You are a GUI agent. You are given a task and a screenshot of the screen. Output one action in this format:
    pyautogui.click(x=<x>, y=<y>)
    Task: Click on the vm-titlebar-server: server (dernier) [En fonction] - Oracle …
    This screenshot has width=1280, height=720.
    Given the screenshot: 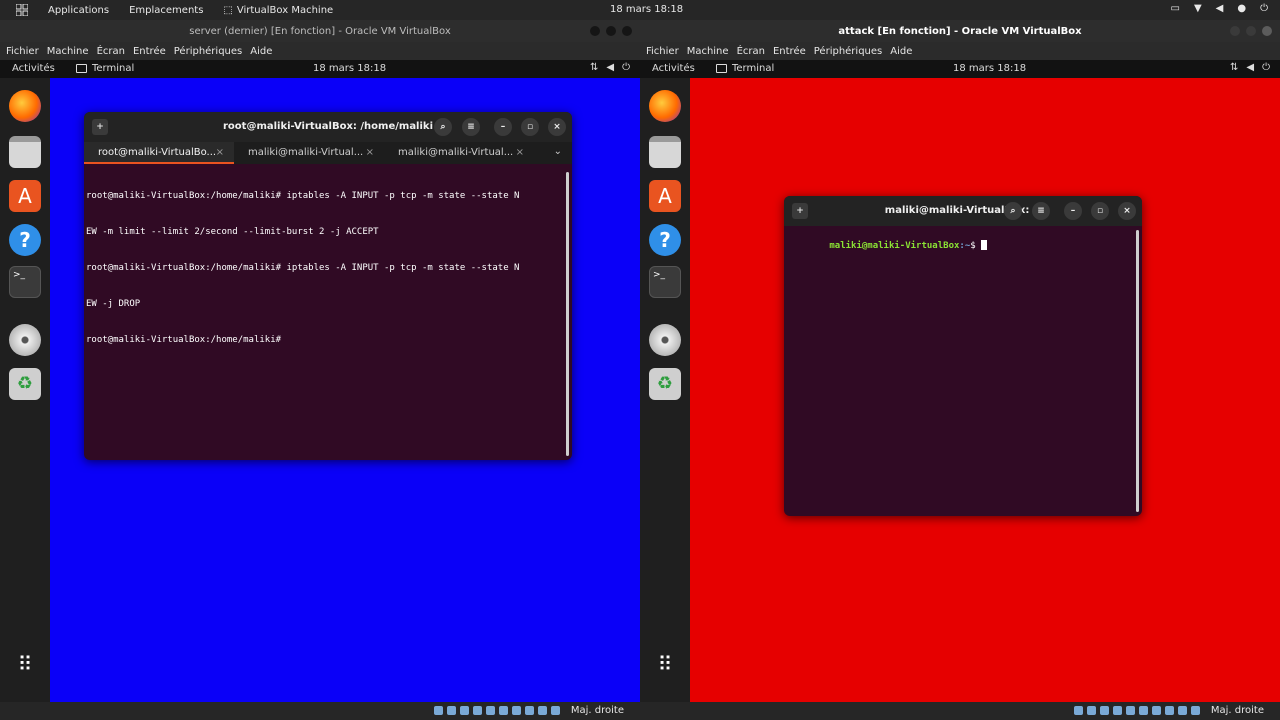 What is the action you would take?
    pyautogui.click(x=320, y=31)
    